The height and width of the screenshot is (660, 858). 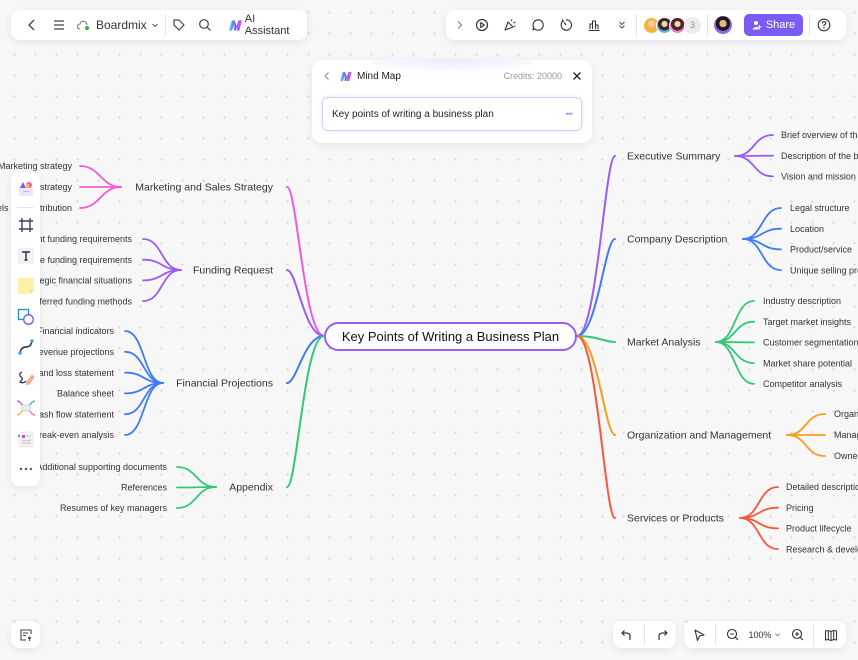 What do you see at coordinates (76, 331) in the screenshot?
I see `leaf-node: Financial indicators` at bounding box center [76, 331].